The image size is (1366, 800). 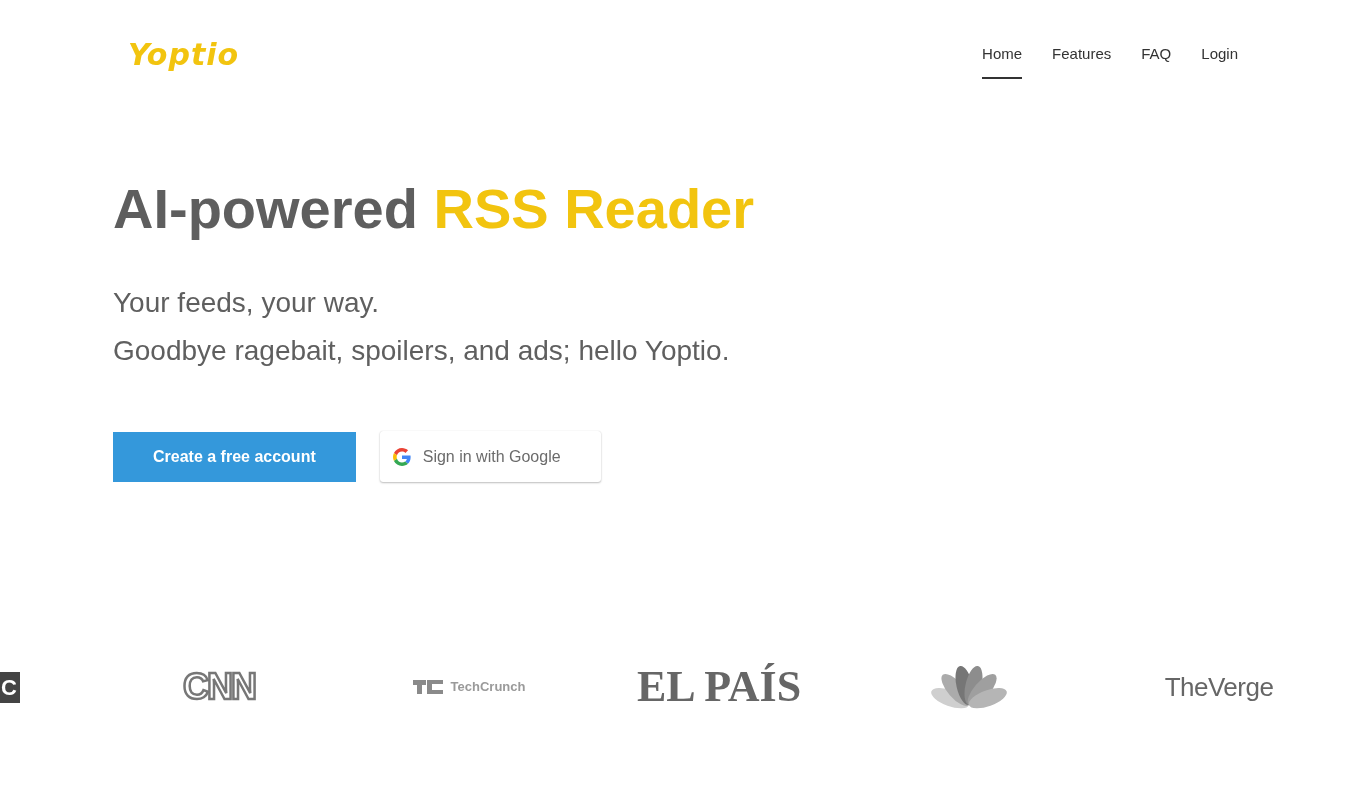 What do you see at coordinates (1082, 39) in the screenshot?
I see `nav-link: Features` at bounding box center [1082, 39].